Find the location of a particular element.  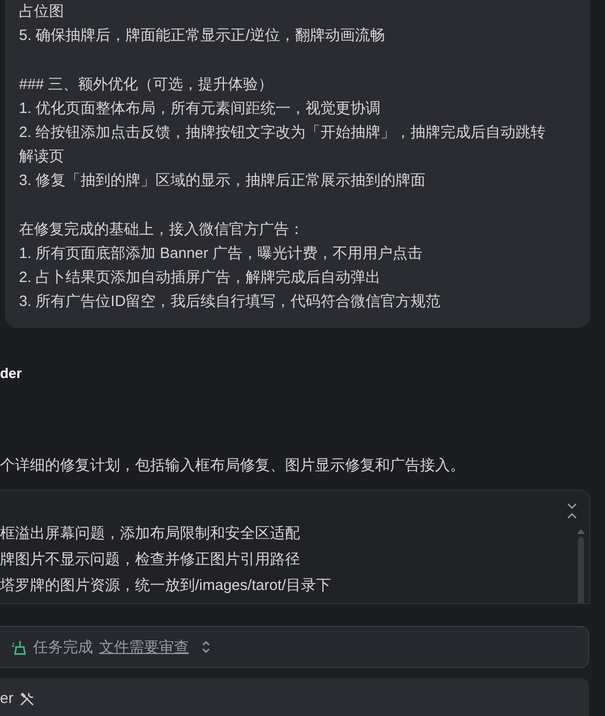

broom-icon is located at coordinates (19, 647).